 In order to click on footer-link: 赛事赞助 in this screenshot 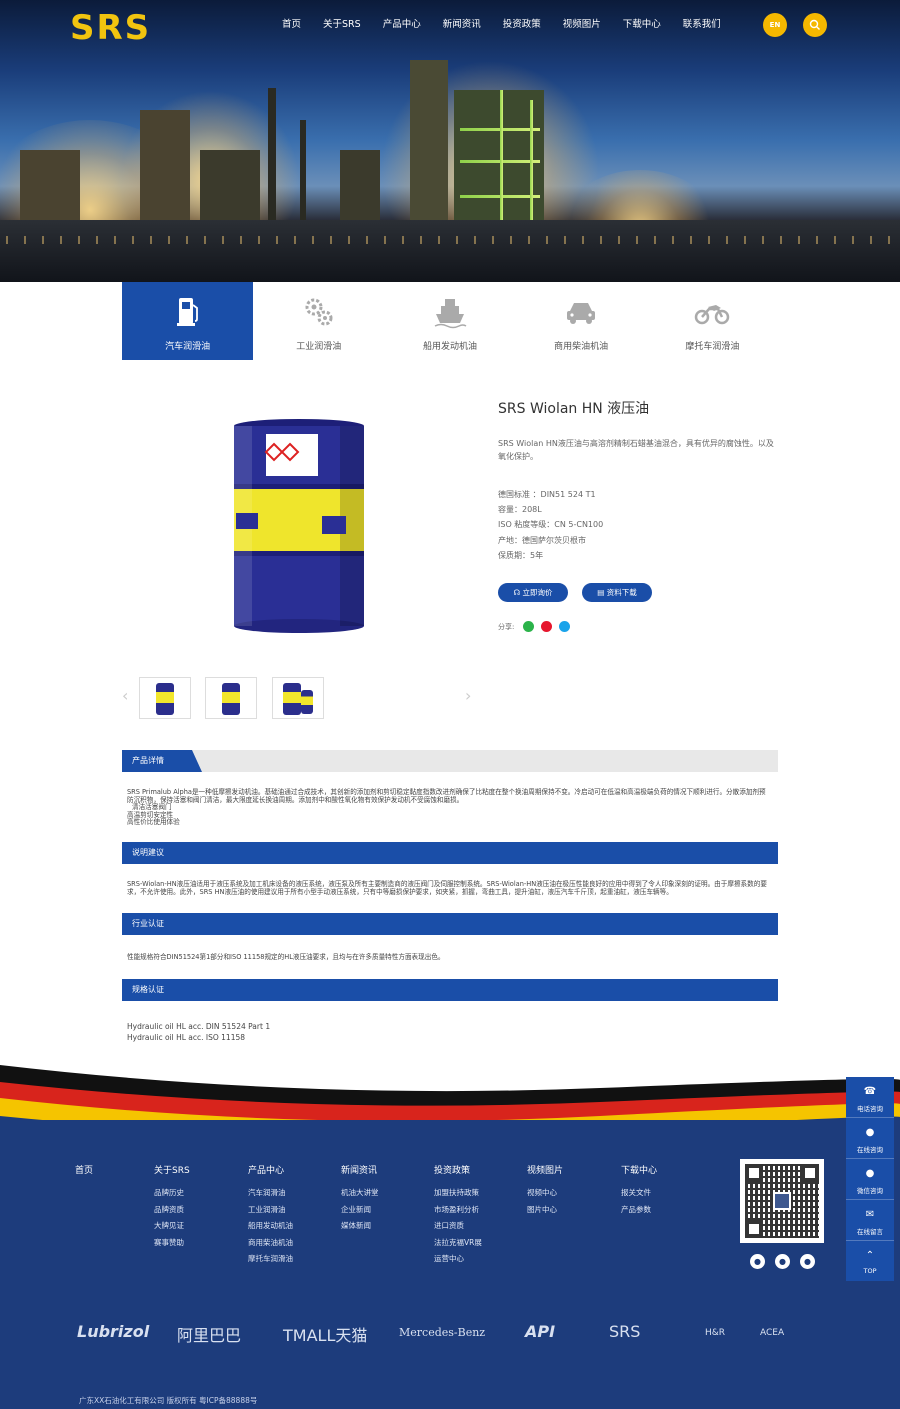, I will do `click(172, 1243)`.